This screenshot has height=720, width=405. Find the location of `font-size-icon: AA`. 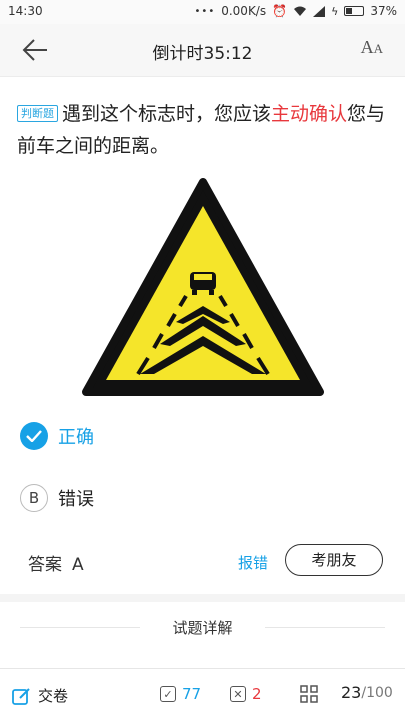

font-size-icon: AA is located at coordinates (372, 47).